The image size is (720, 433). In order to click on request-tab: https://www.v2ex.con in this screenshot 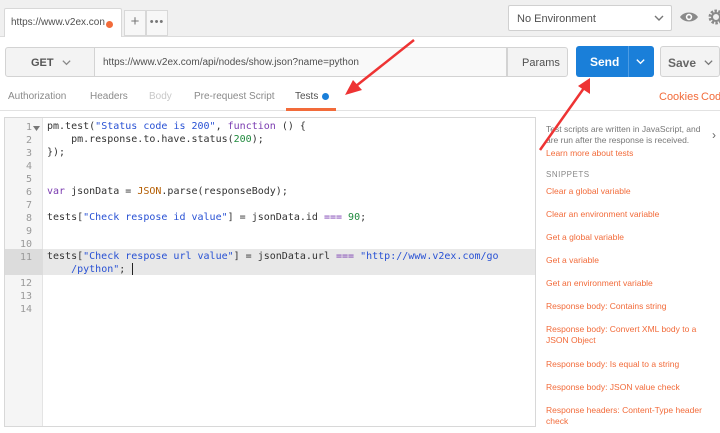, I will do `click(63, 22)`.